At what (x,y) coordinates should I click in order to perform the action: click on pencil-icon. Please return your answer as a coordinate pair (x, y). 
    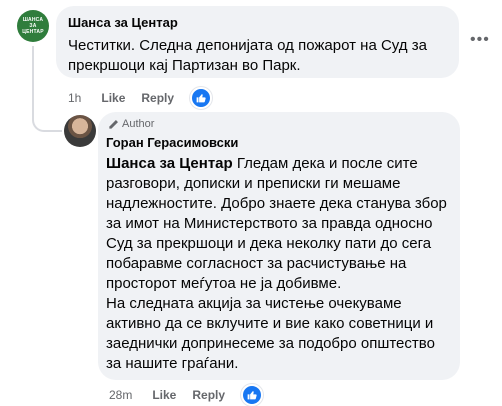
    Looking at the image, I should click on (113, 124).